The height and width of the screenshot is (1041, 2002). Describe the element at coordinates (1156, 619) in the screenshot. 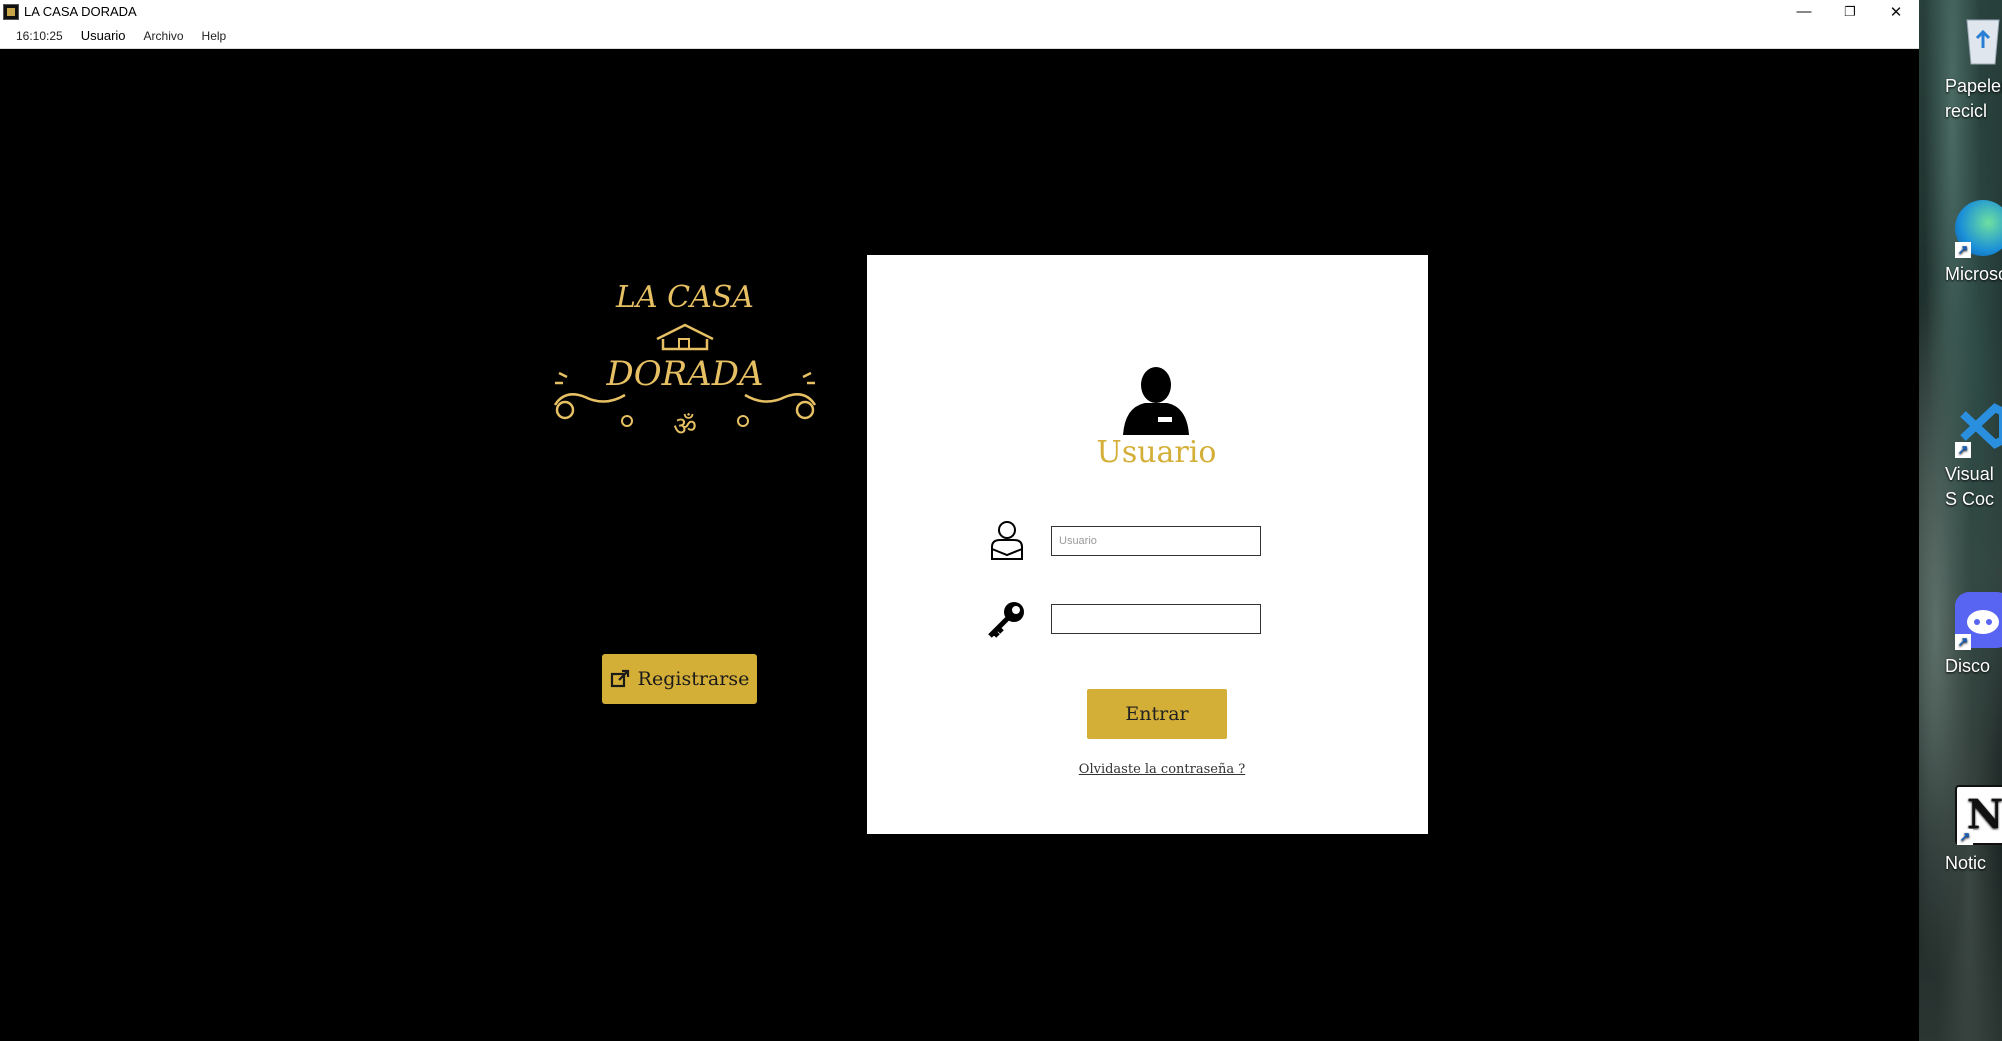

I see `password-input` at that location.